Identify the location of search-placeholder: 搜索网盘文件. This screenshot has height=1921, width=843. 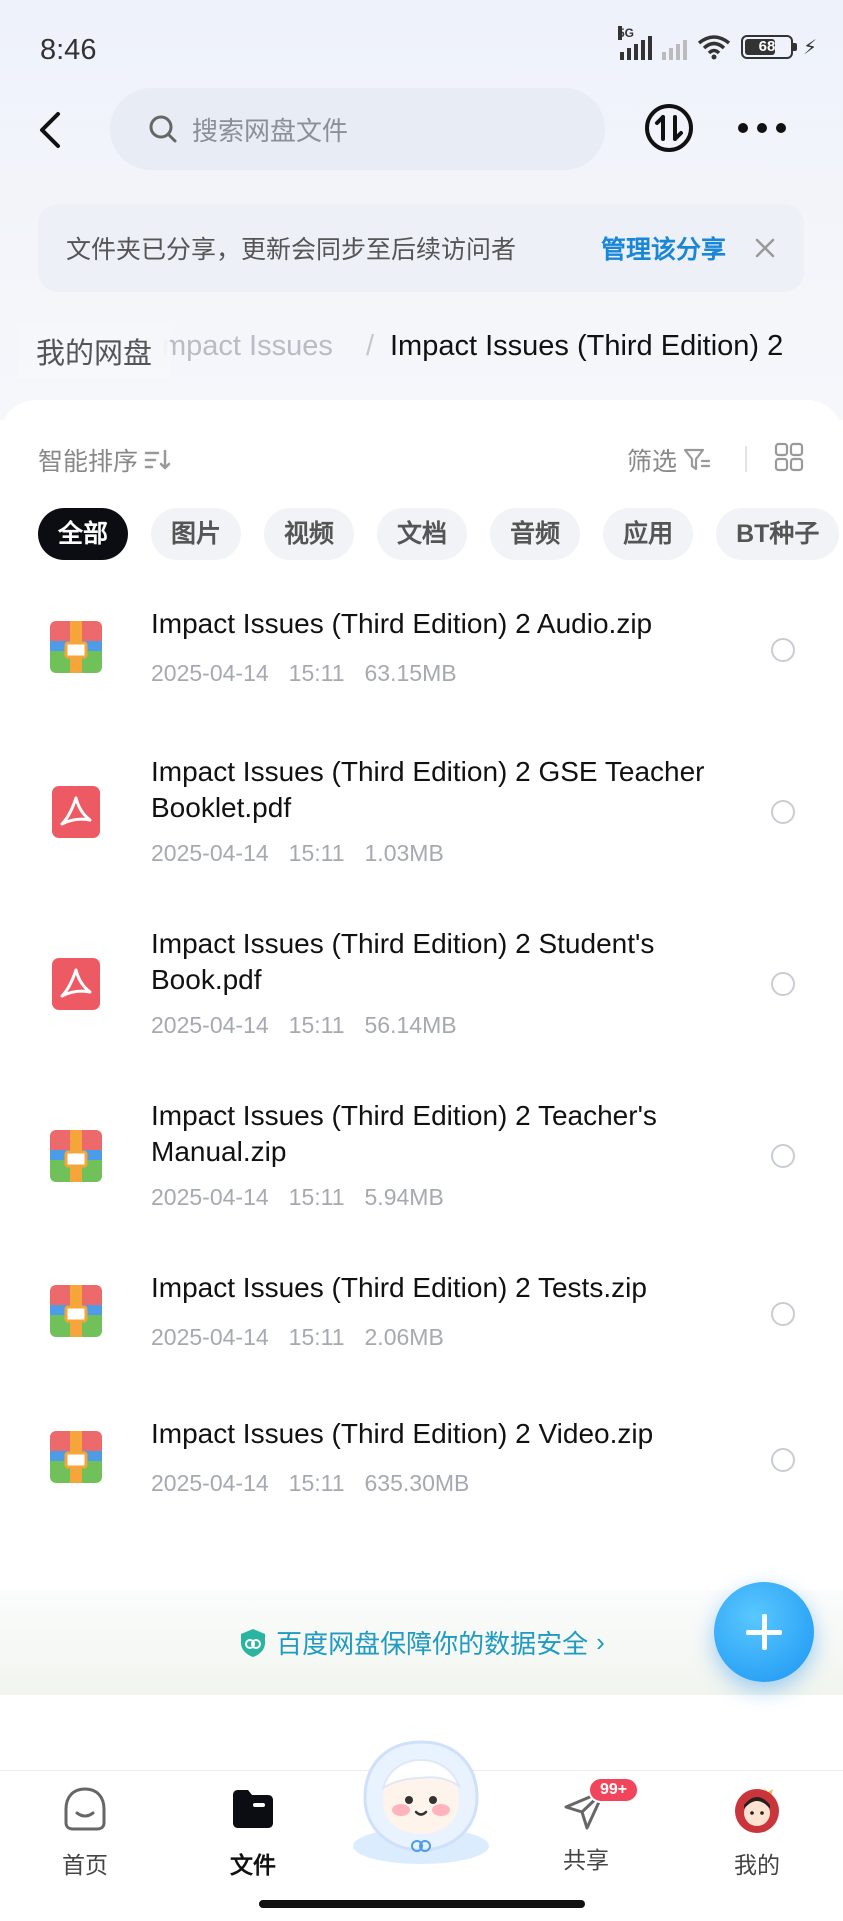
(270, 130).